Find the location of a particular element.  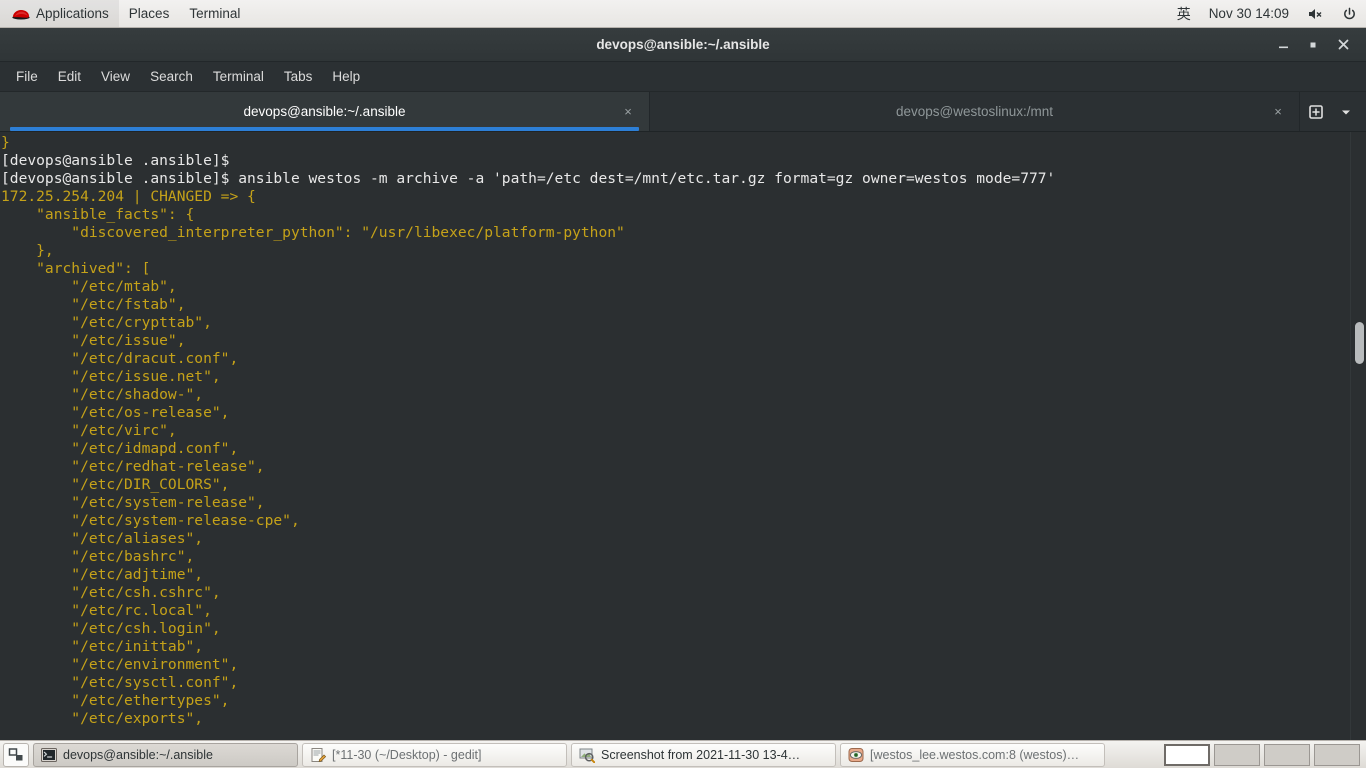

places-menu-label: Places is located at coordinates (149, 13).